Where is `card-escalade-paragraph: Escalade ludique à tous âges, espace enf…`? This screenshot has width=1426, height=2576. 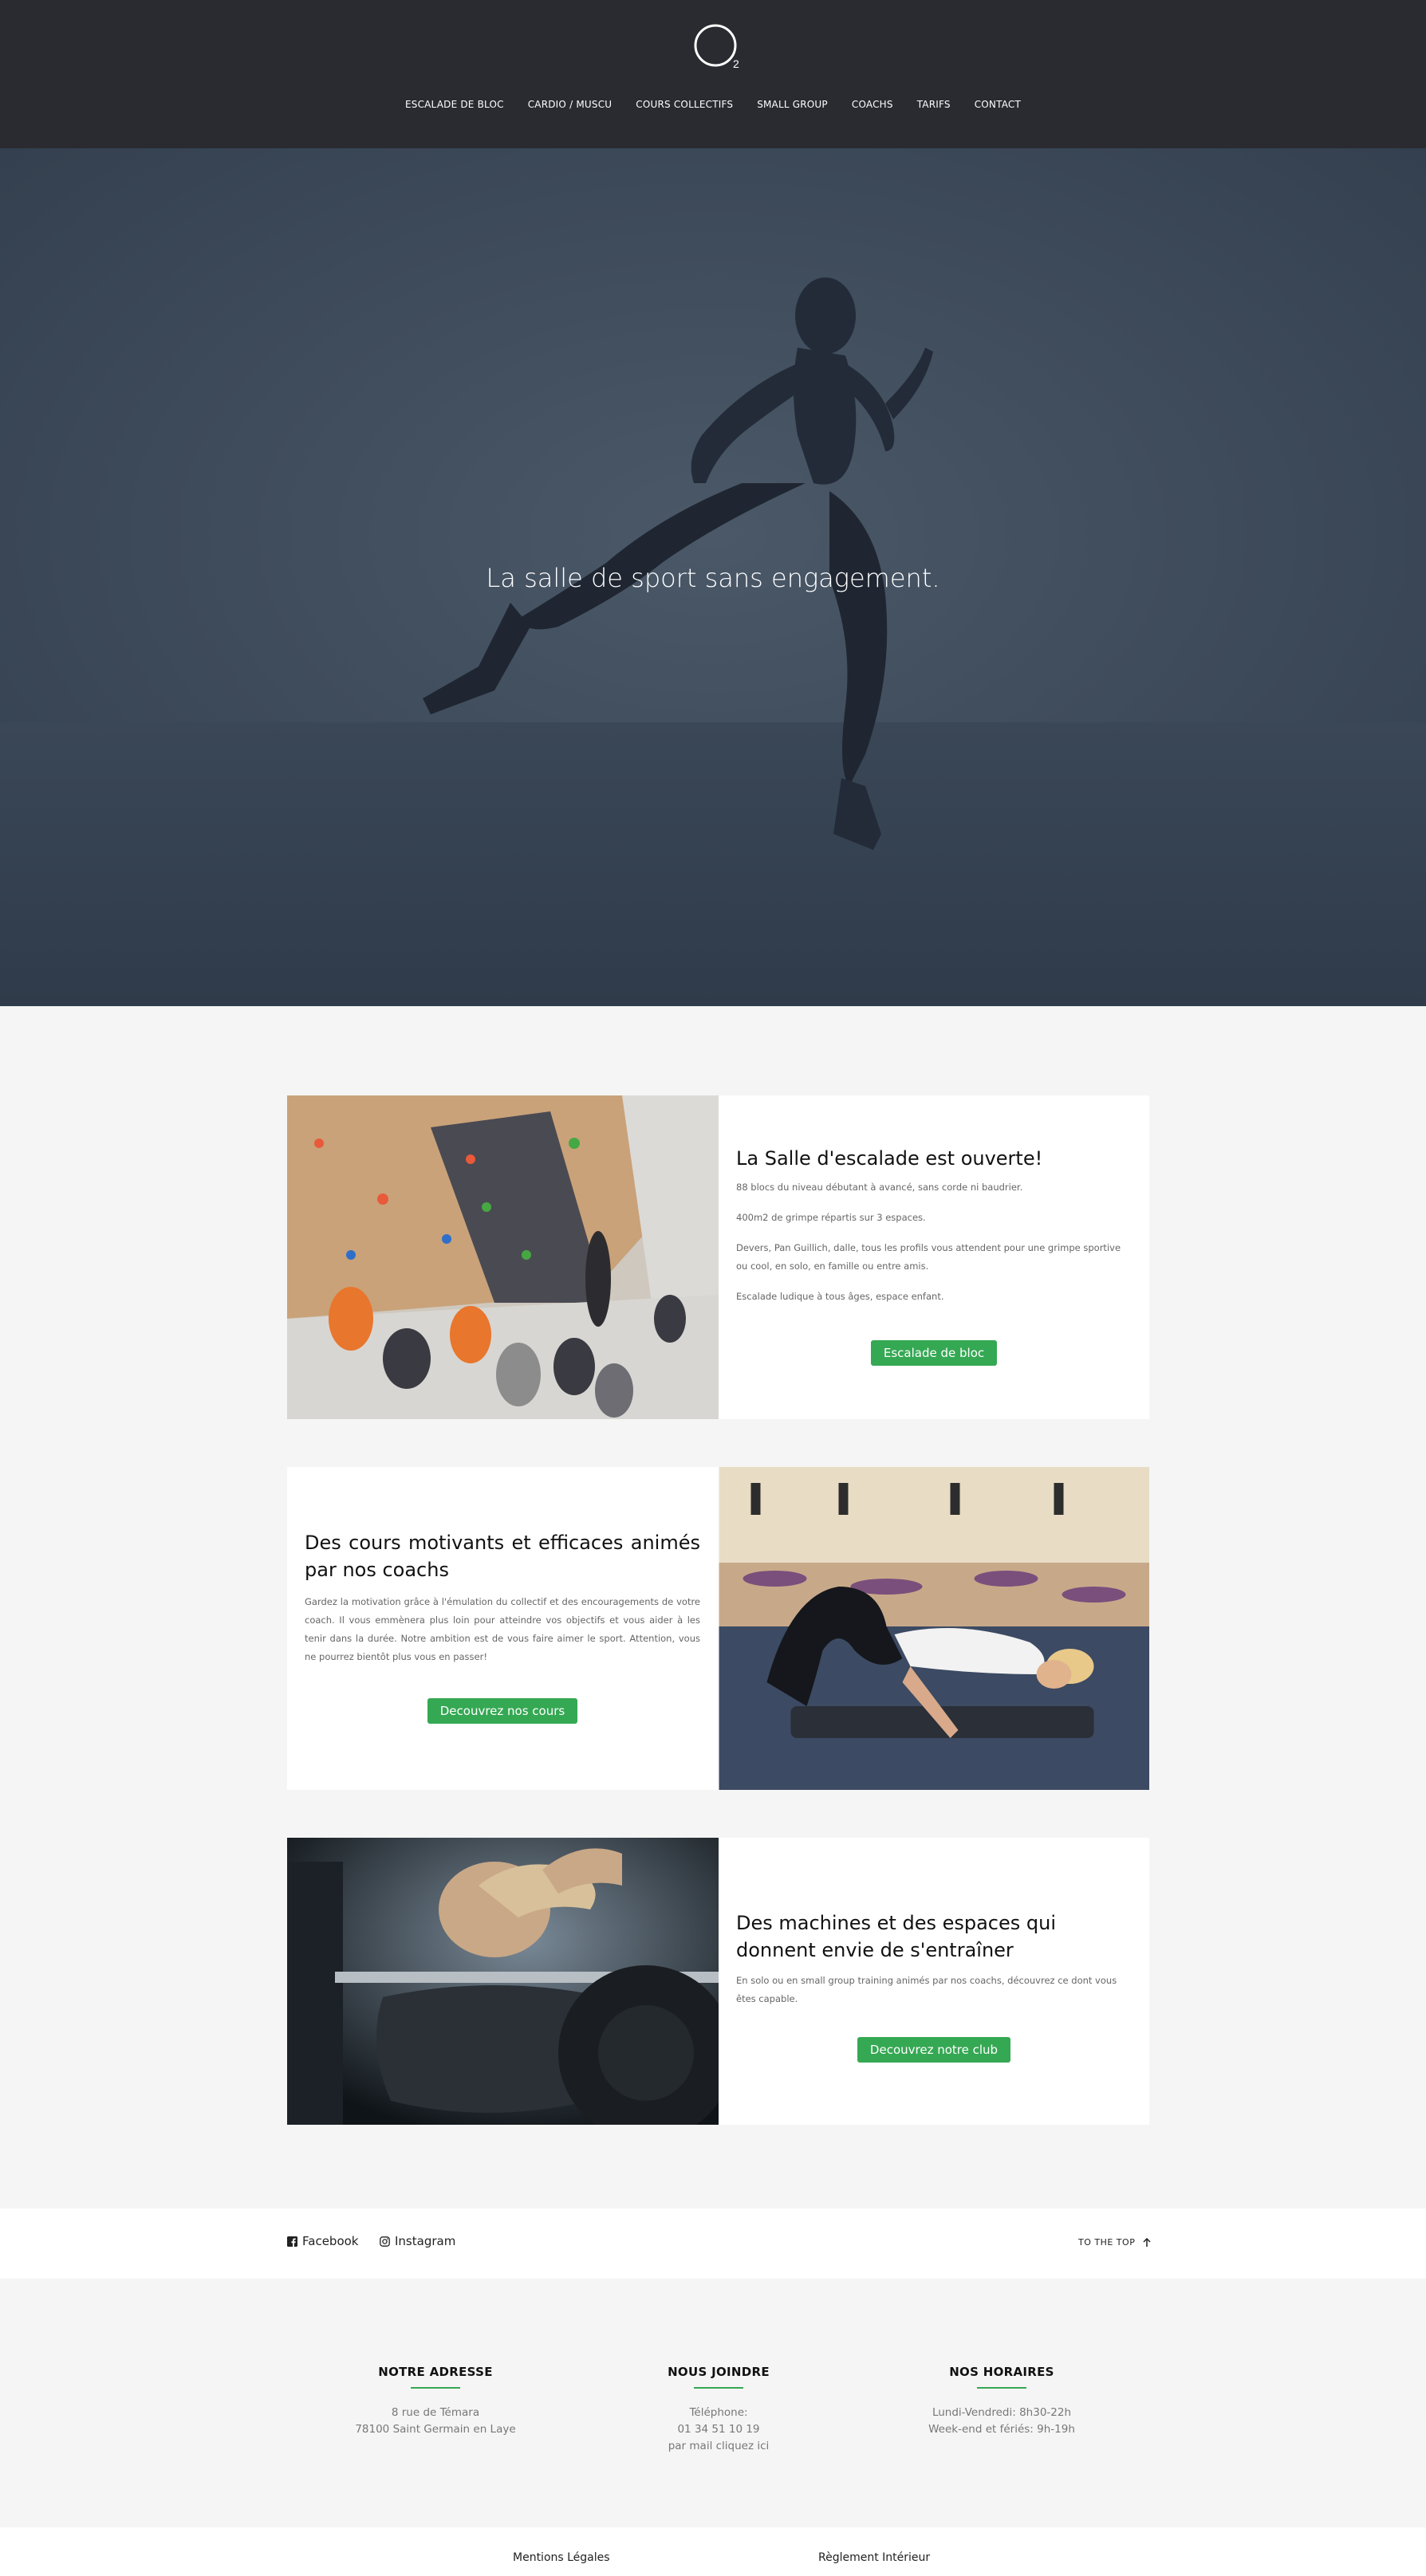 card-escalade-paragraph: Escalade ludique à tous âges, espace enf… is located at coordinates (840, 1297).